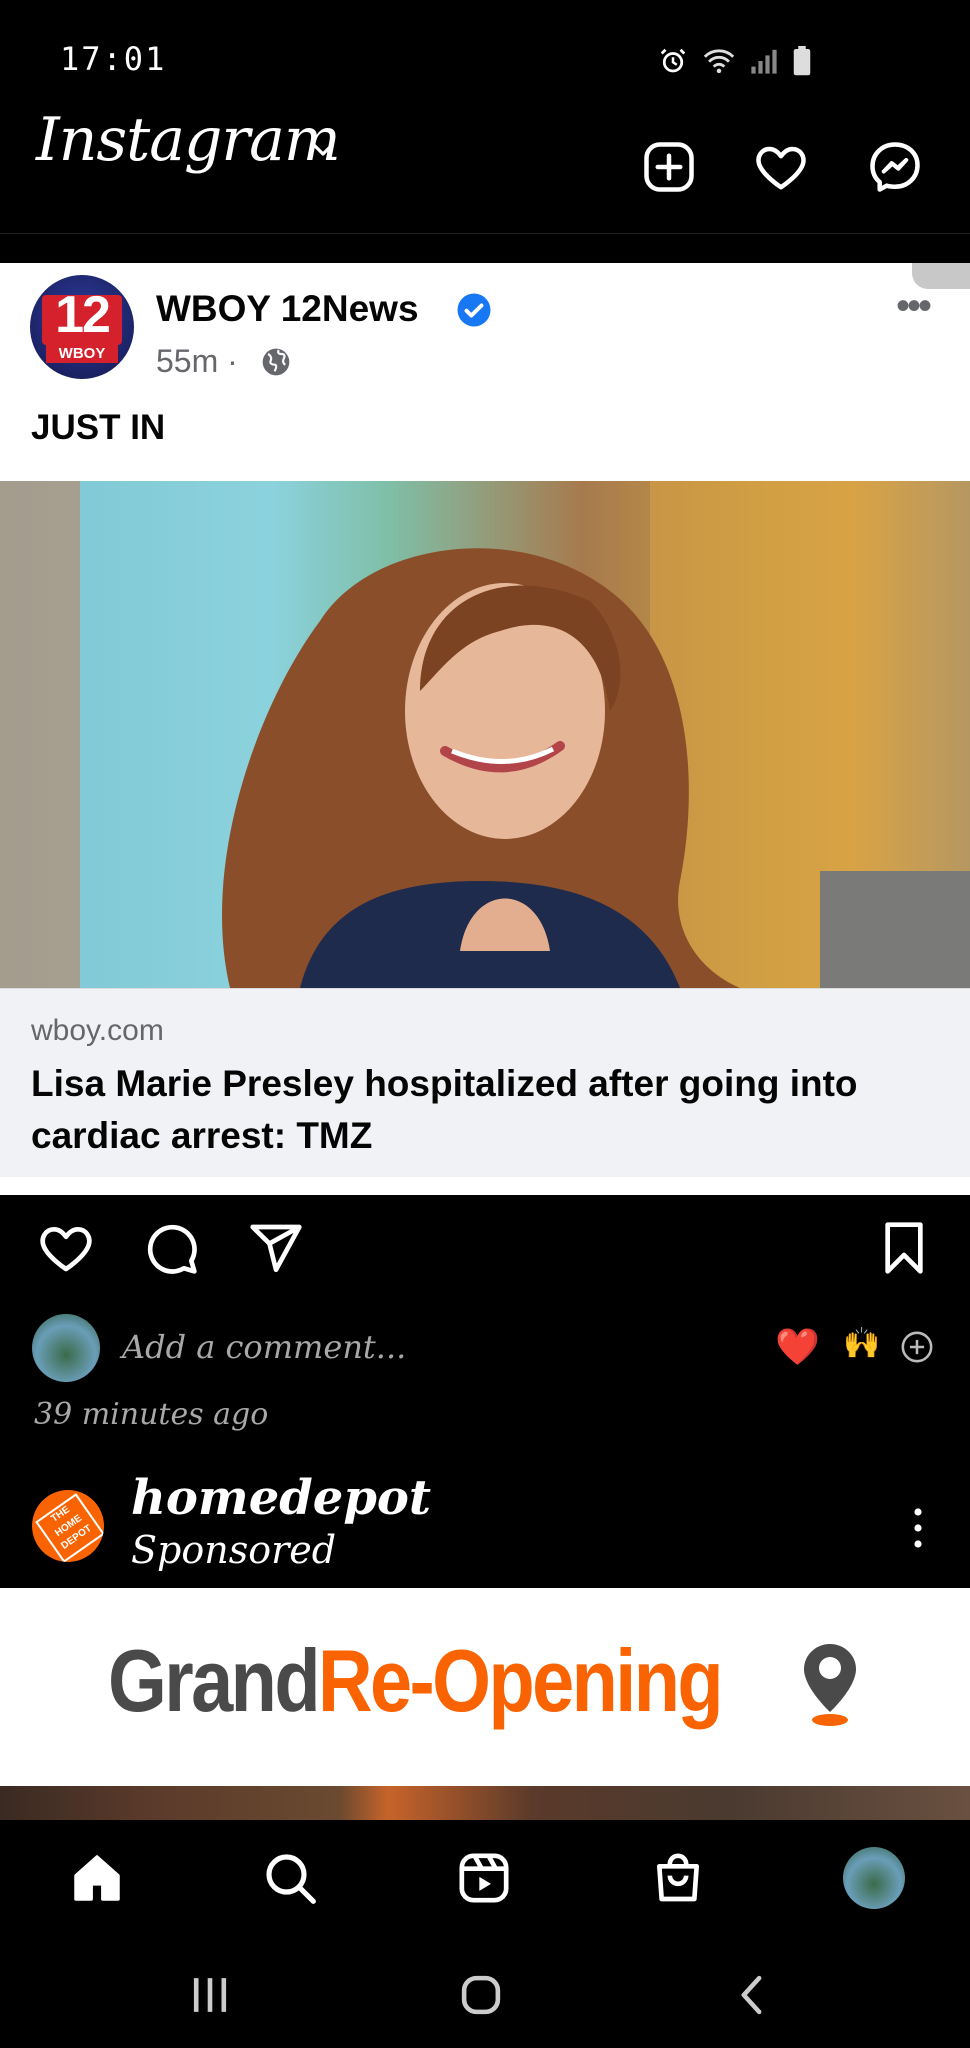 Image resolution: width=970 pixels, height=2048 pixels. I want to click on reels-icon, so click(484, 1878).